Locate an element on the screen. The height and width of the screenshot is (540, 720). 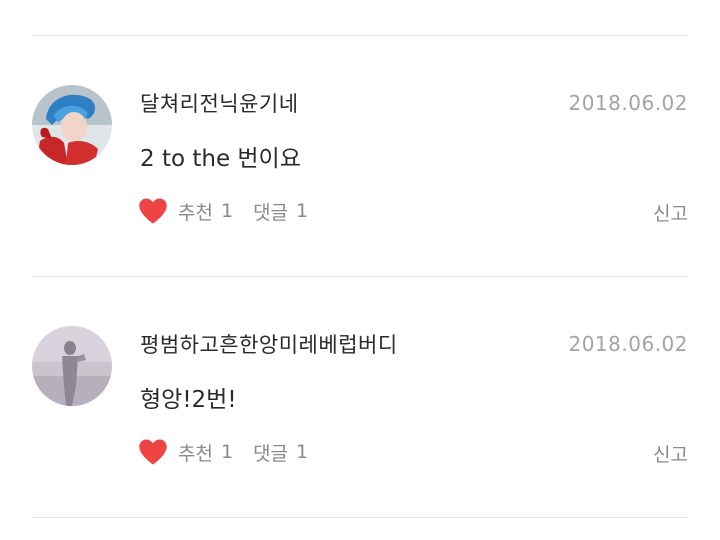
username: 달쳐리전닉윤기네 is located at coordinates (219, 103).